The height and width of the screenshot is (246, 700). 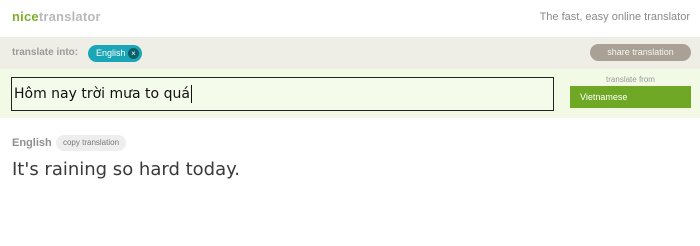 What do you see at coordinates (102, 94) in the screenshot?
I see `source-text: Hôm nay trời mưa to quá` at bounding box center [102, 94].